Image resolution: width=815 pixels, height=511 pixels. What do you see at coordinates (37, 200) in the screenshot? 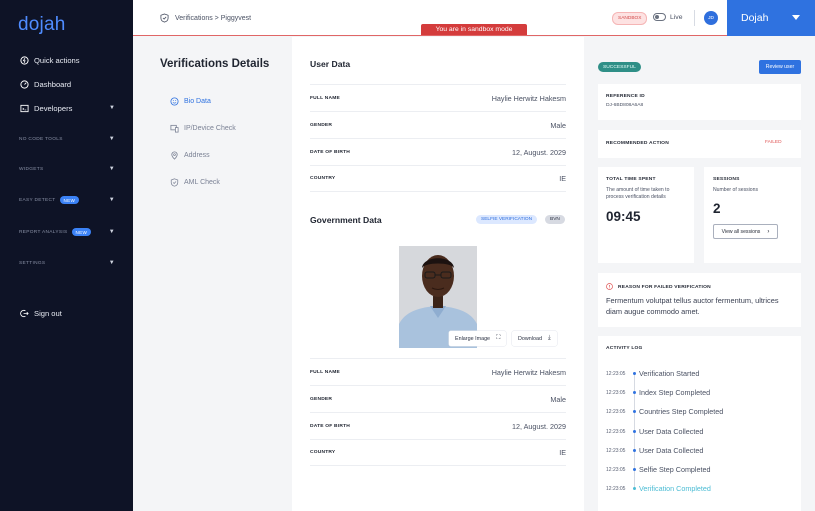
I see `section-label: EASY DETECT` at bounding box center [37, 200].